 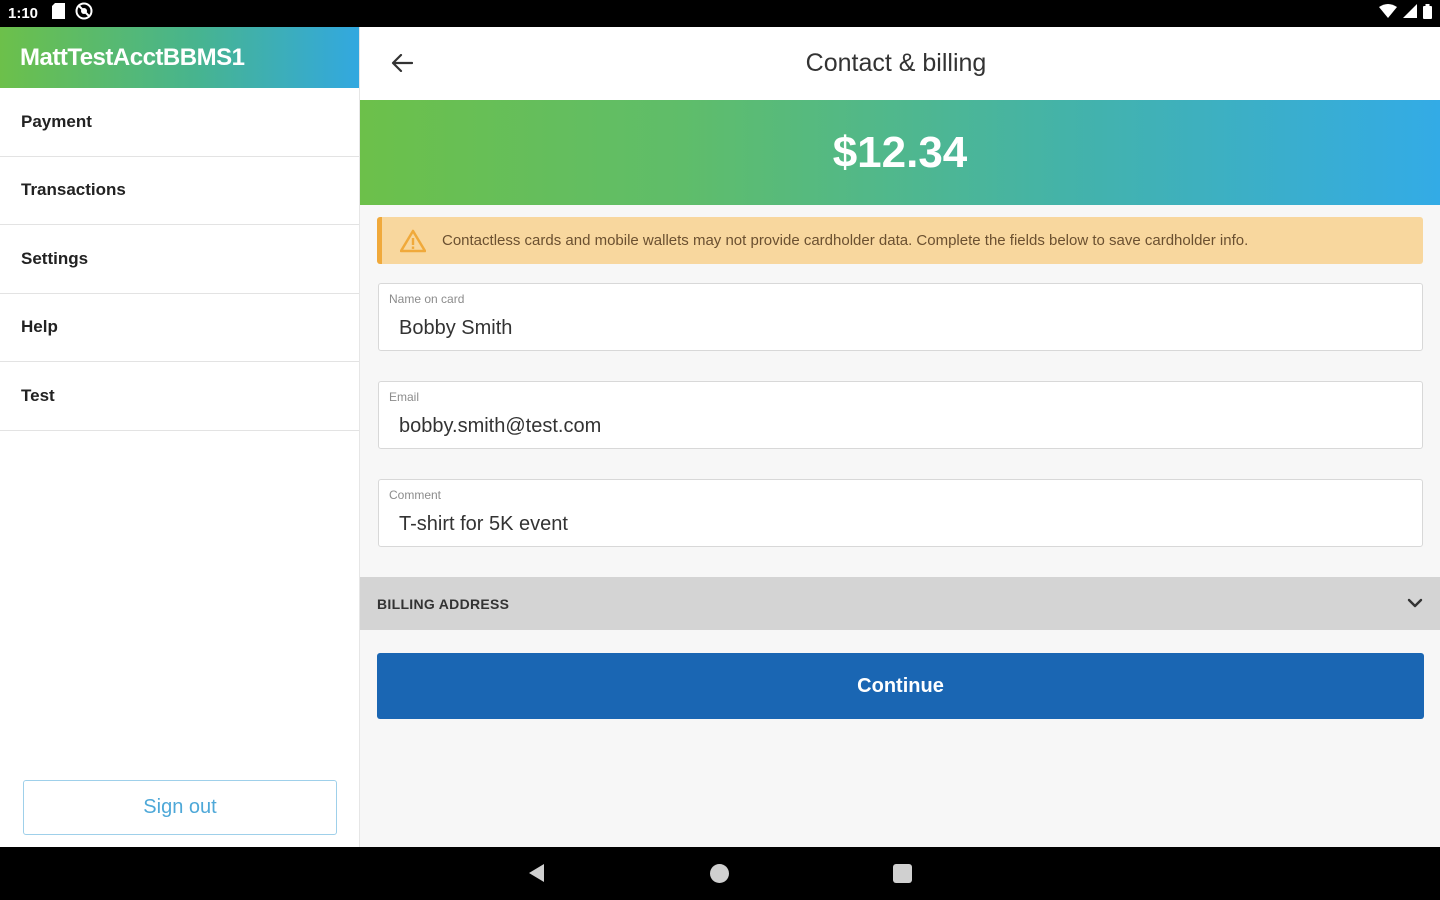 I want to click on amount-banner: $12.34, so click(x=900, y=152).